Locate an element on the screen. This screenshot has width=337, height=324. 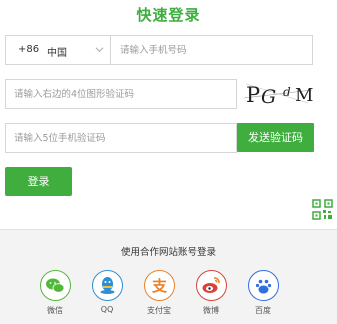
provider-weibo: 微博 is located at coordinates (211, 293).